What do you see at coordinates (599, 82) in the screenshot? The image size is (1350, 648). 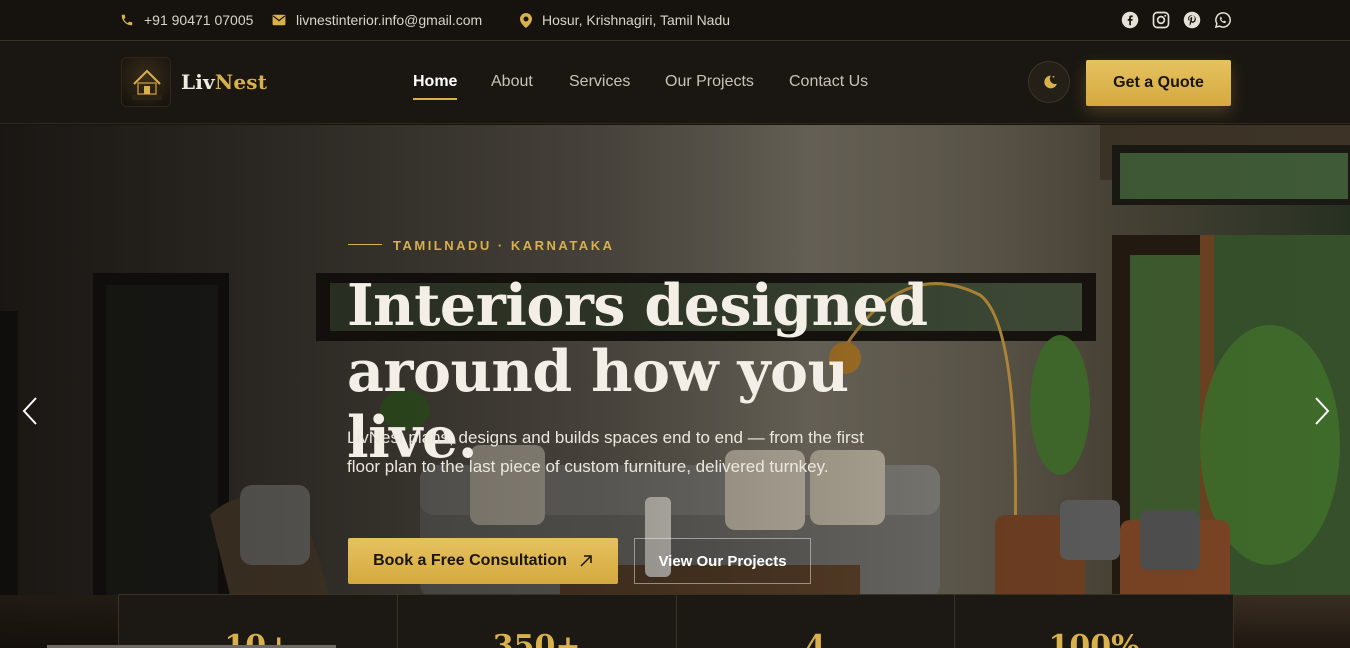 I see `nav-services: Services` at bounding box center [599, 82].